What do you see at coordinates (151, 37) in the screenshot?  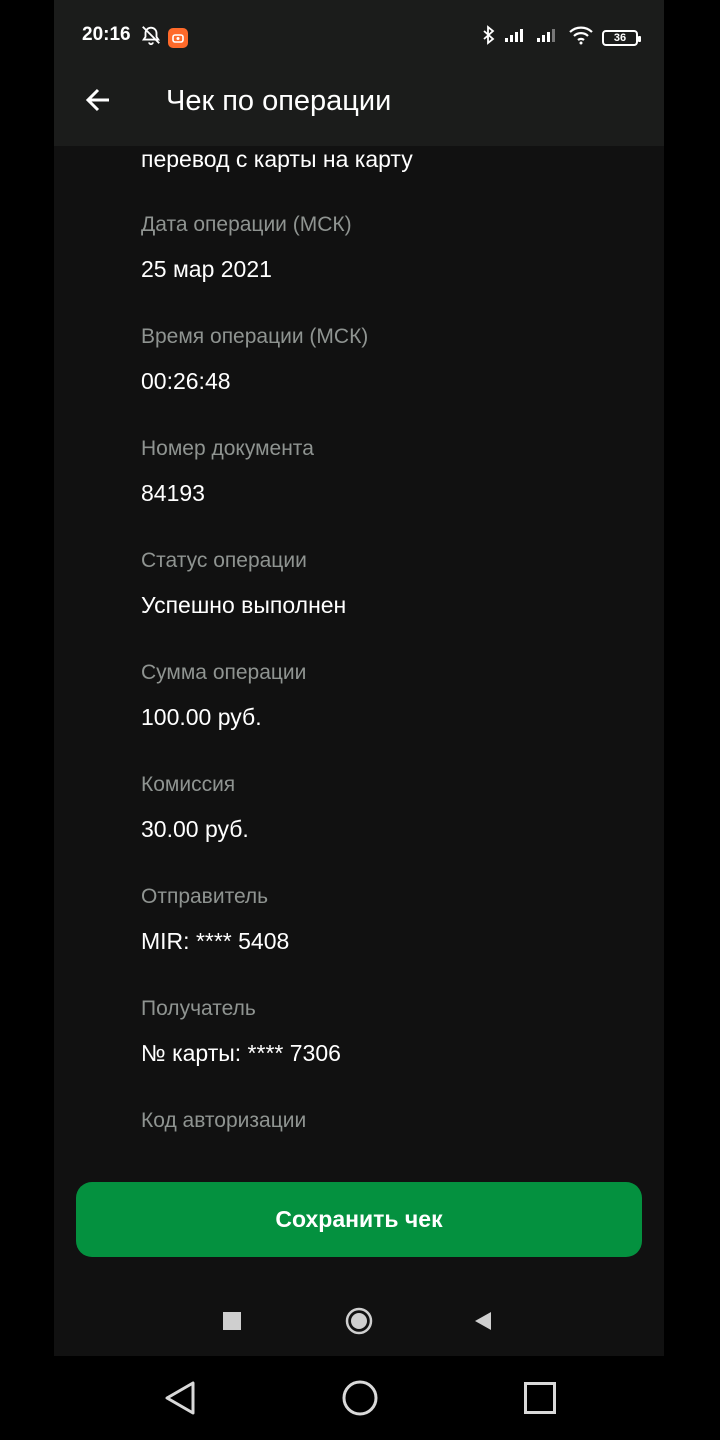 I see `alarm-off-icon` at bounding box center [151, 37].